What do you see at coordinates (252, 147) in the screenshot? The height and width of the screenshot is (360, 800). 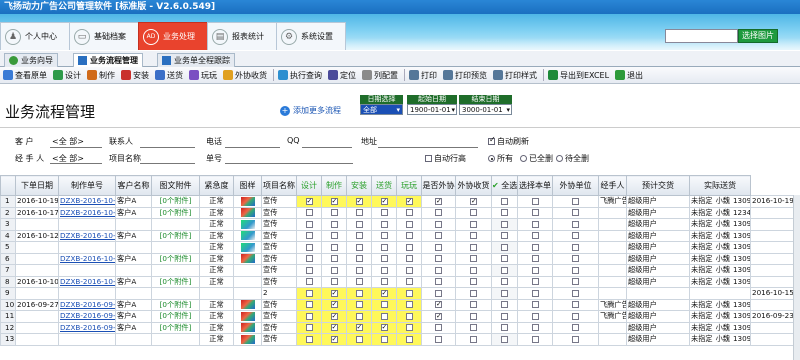 I see `phone-input` at bounding box center [252, 147].